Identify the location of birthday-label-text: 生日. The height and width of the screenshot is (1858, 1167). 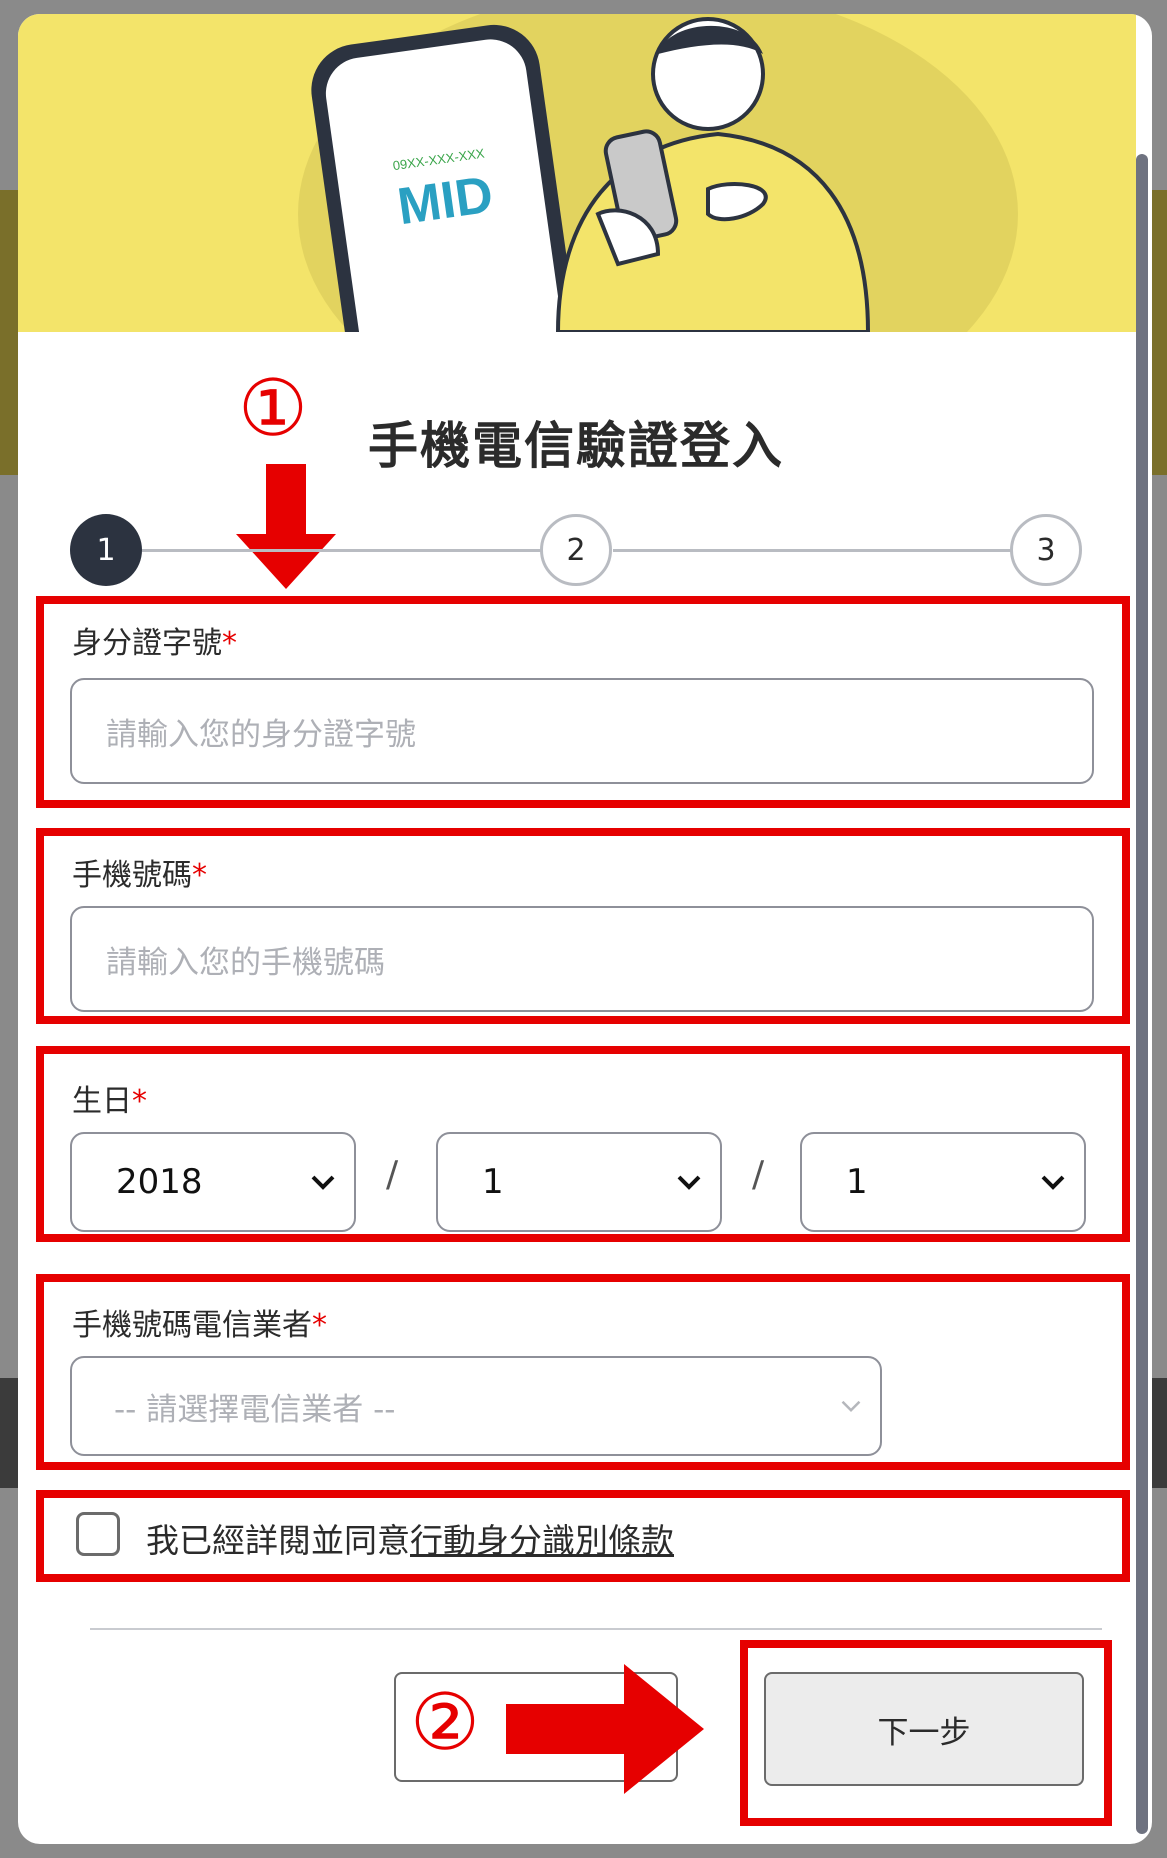
(102, 1101).